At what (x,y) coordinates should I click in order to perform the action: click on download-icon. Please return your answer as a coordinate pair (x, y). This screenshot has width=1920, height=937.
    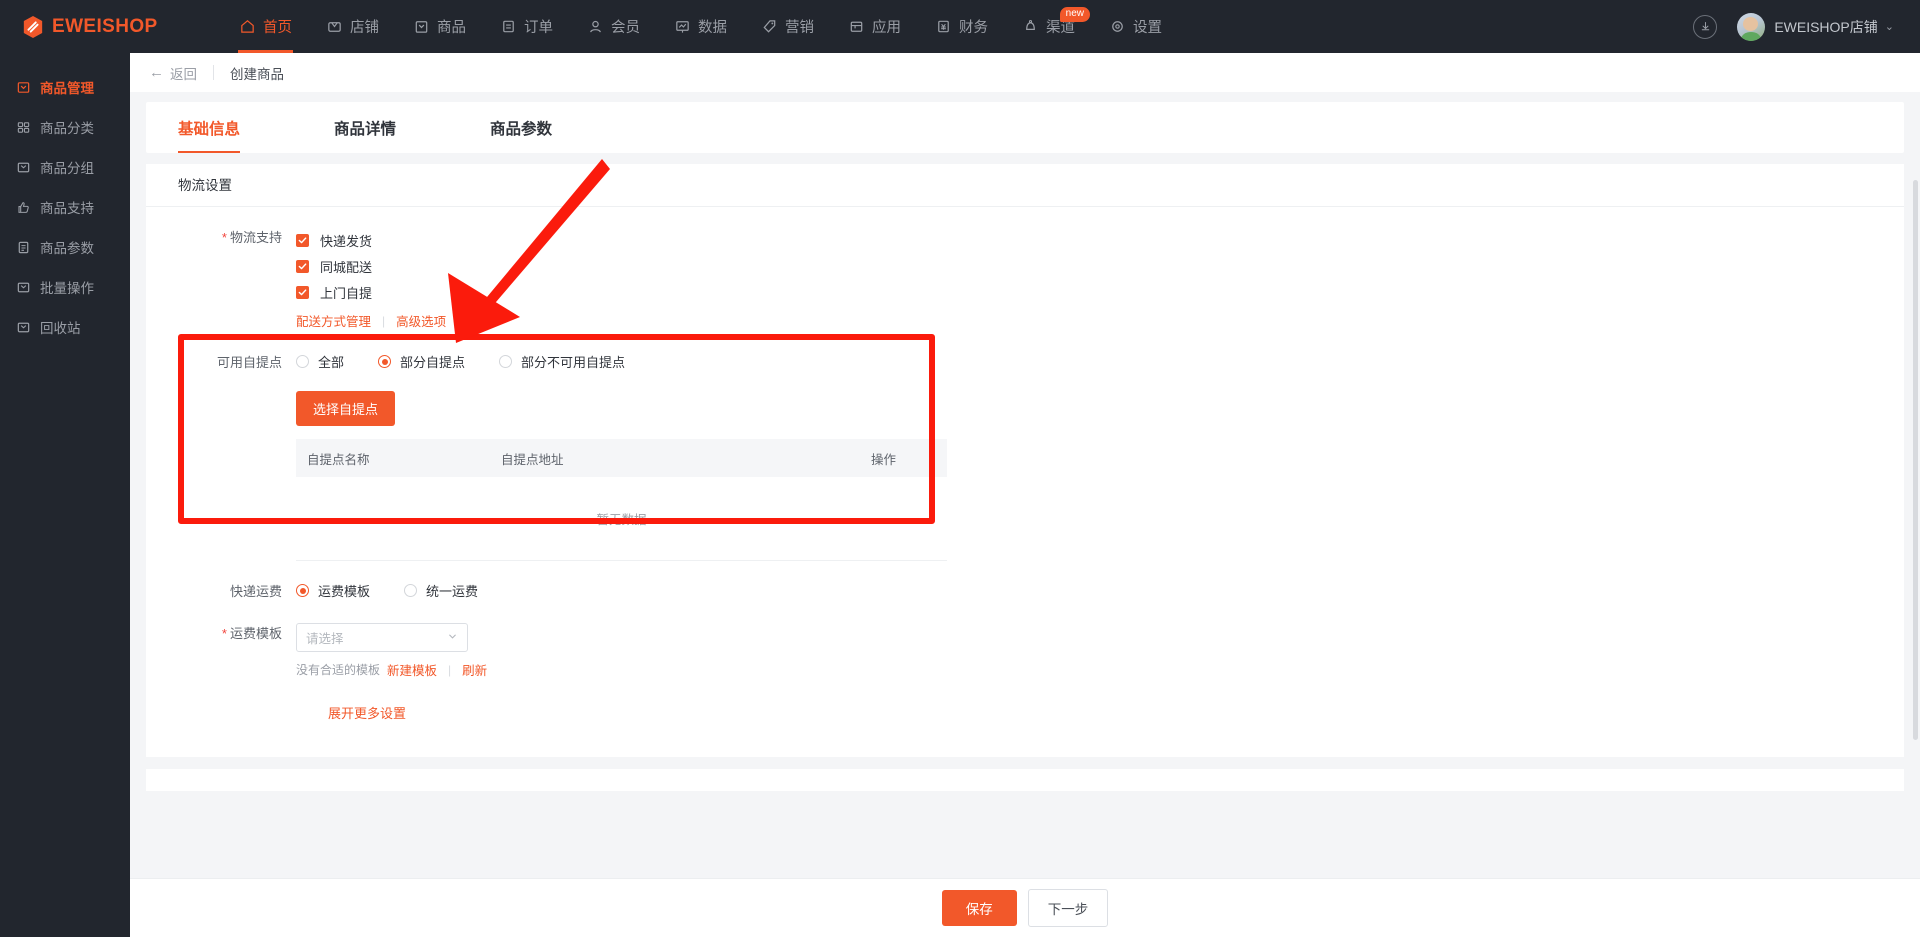
    Looking at the image, I should click on (1705, 26).